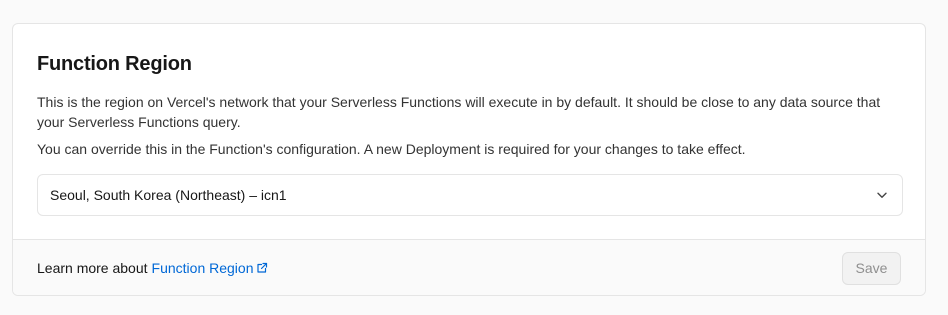  Describe the element at coordinates (92, 268) in the screenshot. I see `learn-more-prefix: Learn more about` at that location.